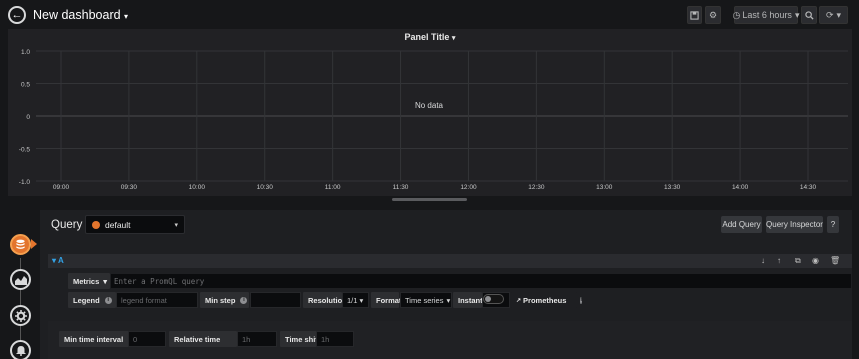  I want to click on x-tick-label: 10:30, so click(265, 187).